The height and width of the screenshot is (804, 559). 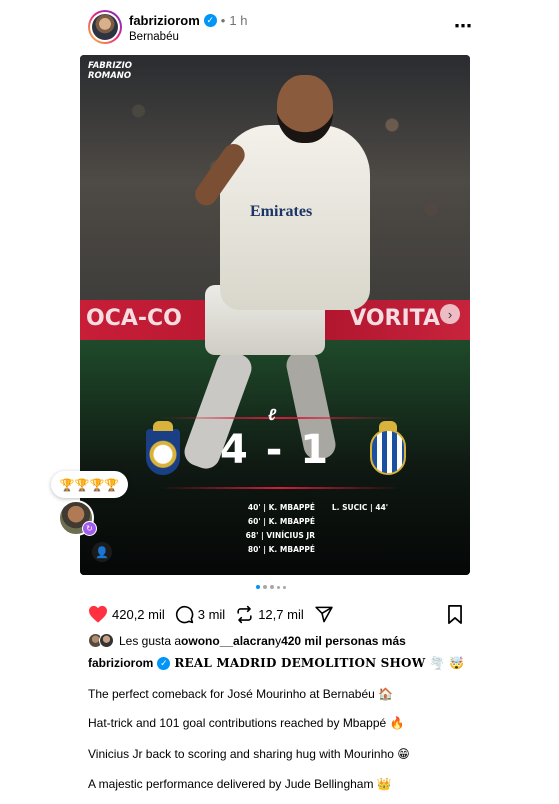 What do you see at coordinates (154, 37) in the screenshot?
I see `post-location: Bernabéu` at bounding box center [154, 37].